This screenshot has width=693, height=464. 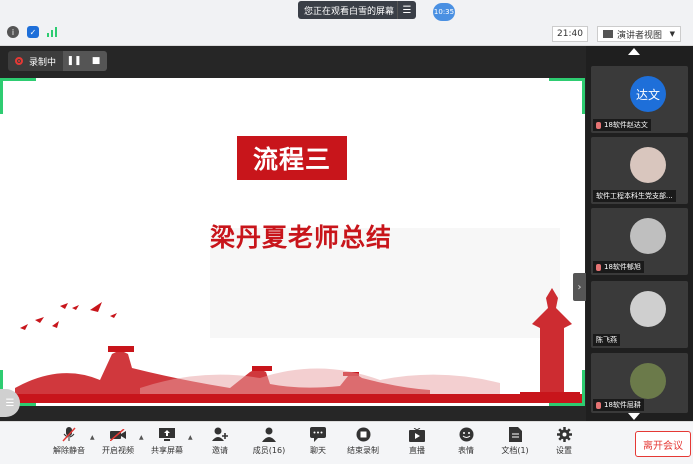 I want to click on pause-recording-button: ❚❚, so click(x=74, y=61).